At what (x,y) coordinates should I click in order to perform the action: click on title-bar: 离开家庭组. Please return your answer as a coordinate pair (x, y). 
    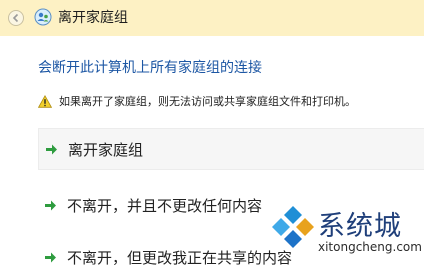
    Looking at the image, I should click on (212, 18).